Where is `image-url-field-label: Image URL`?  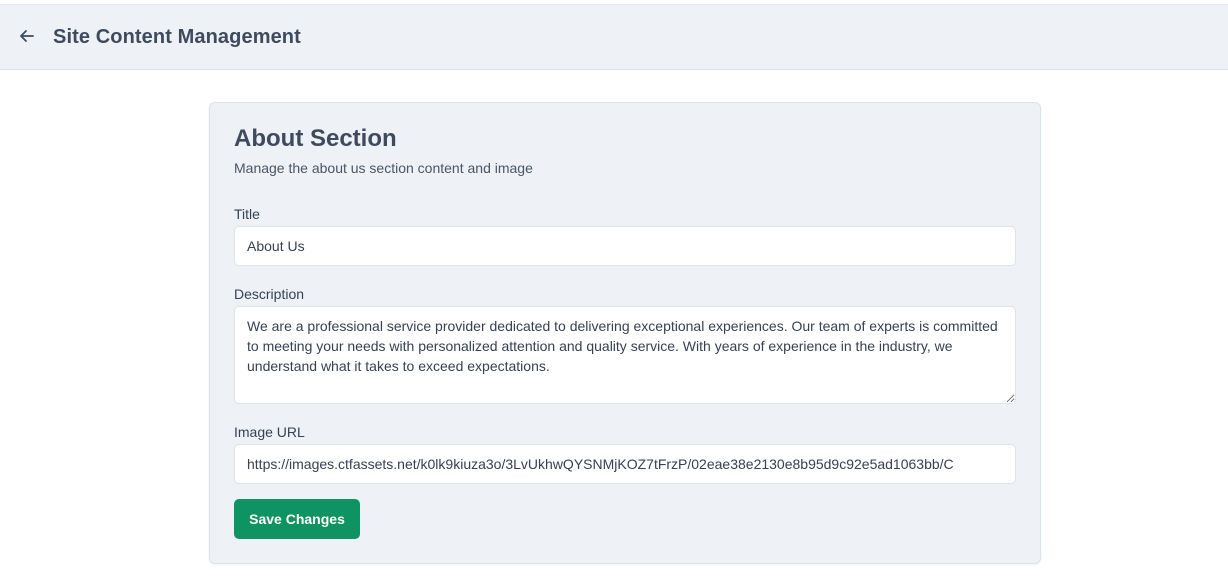 image-url-field-label: Image URL is located at coordinates (269, 432).